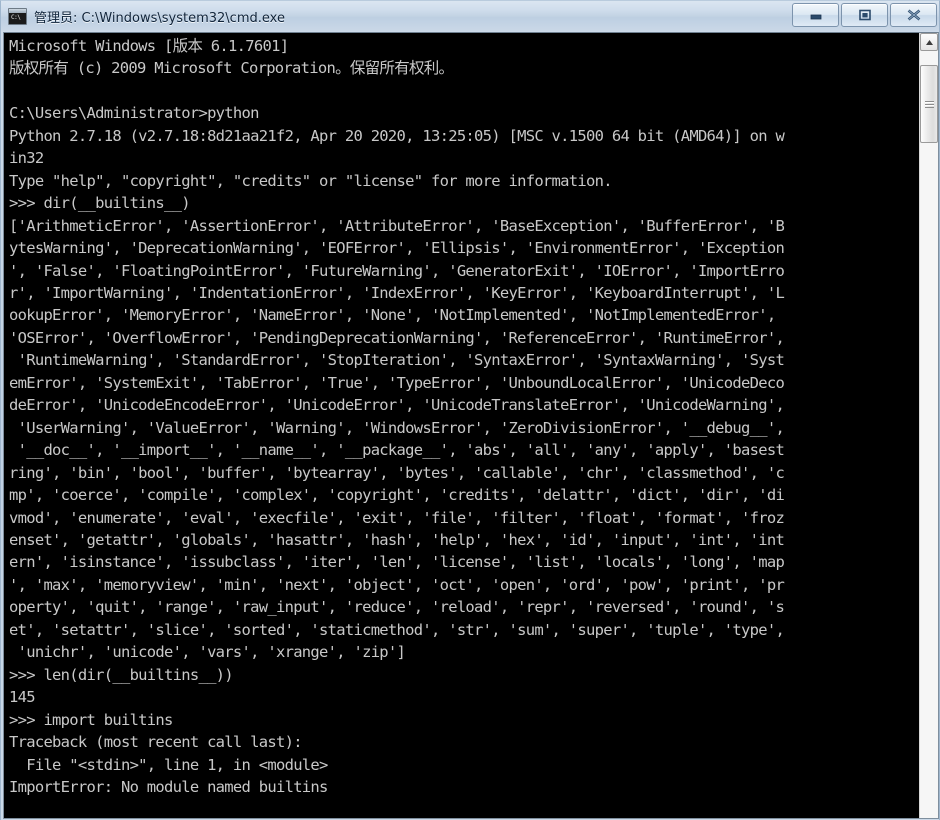  I want to click on scroll-up-arrow-icon, so click(929, 42).